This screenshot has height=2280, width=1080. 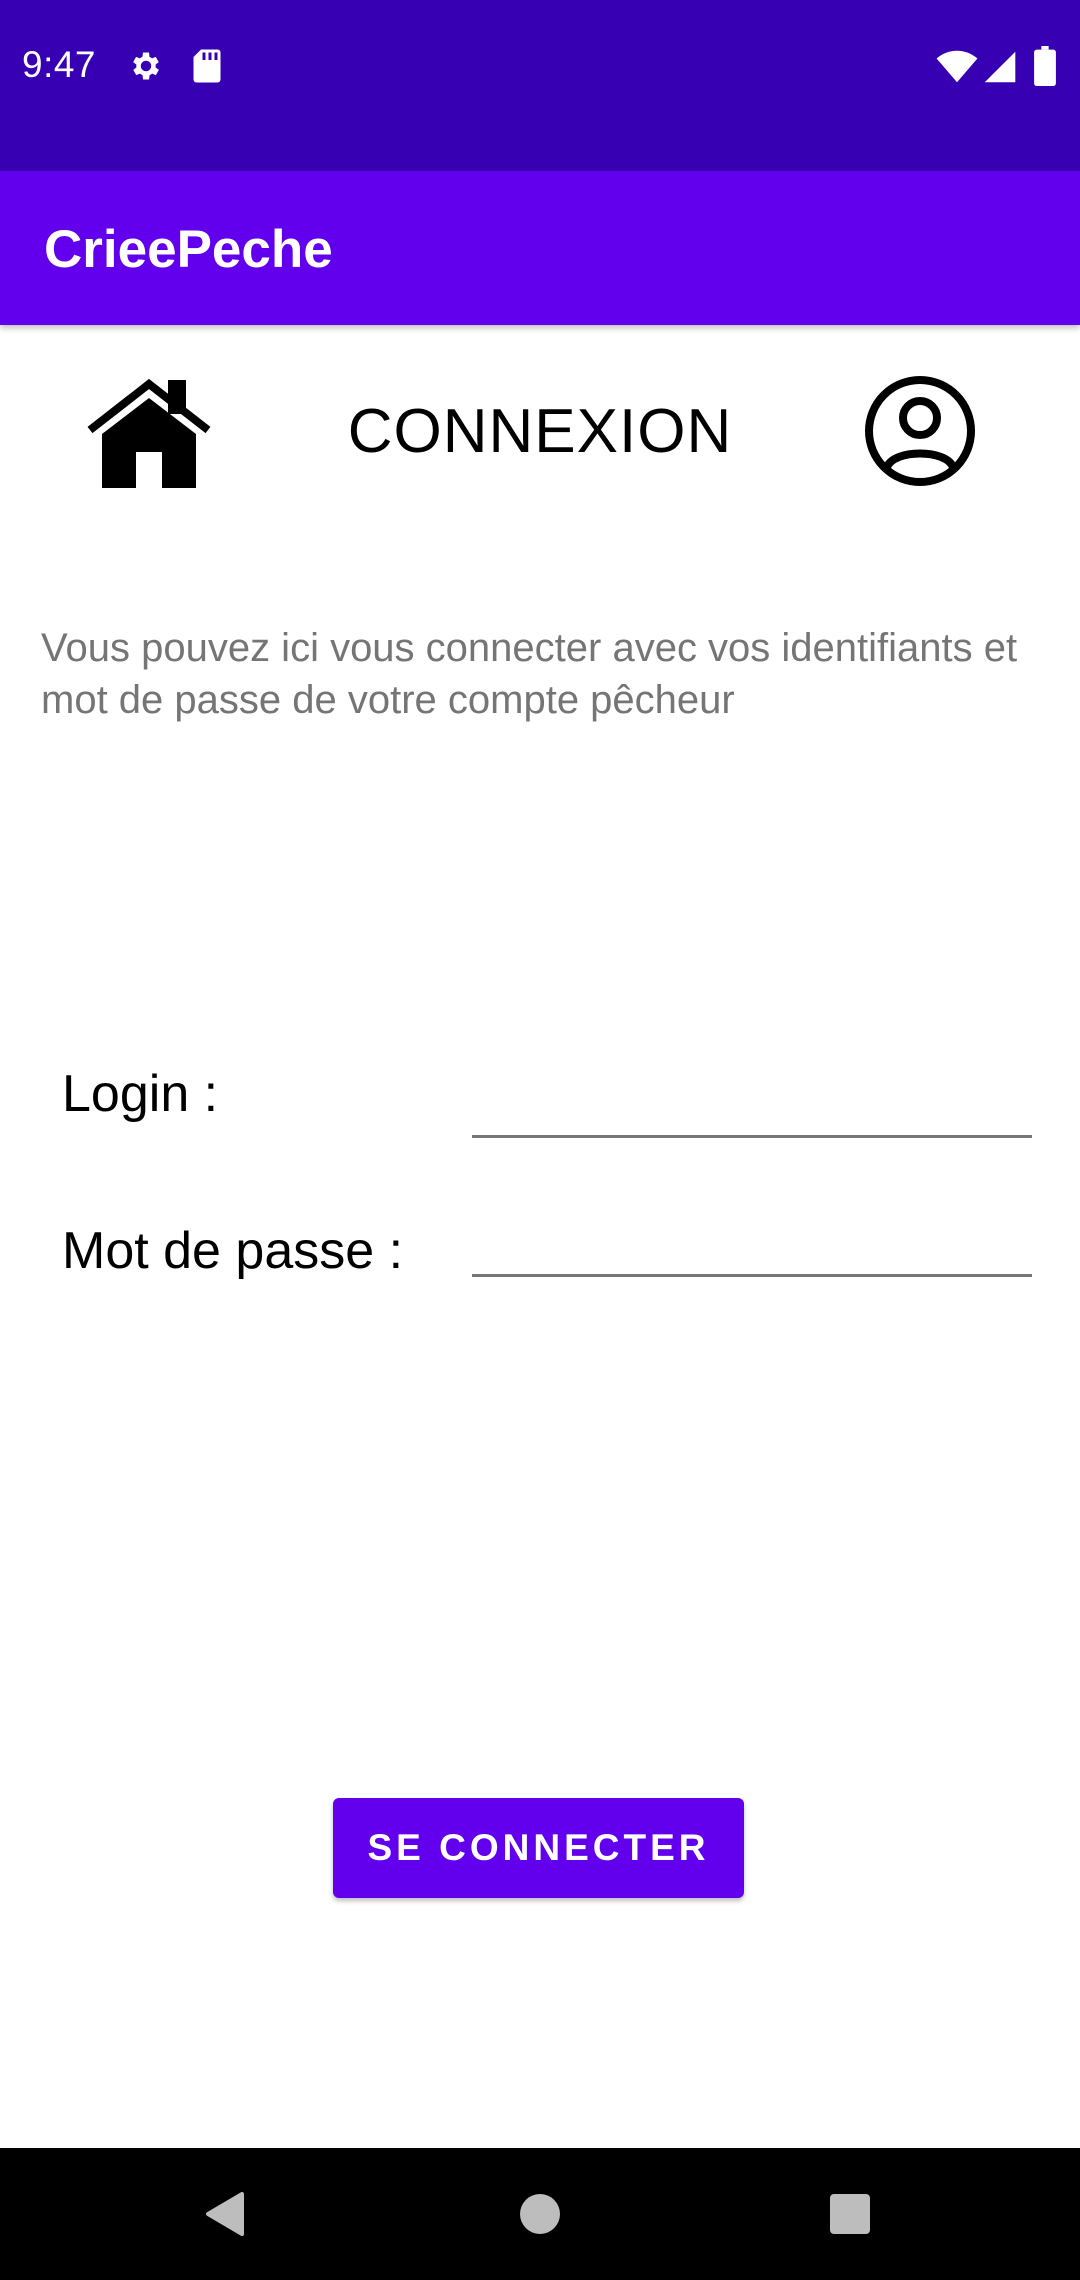 I want to click on app-title: CrieePeche, so click(x=188, y=249).